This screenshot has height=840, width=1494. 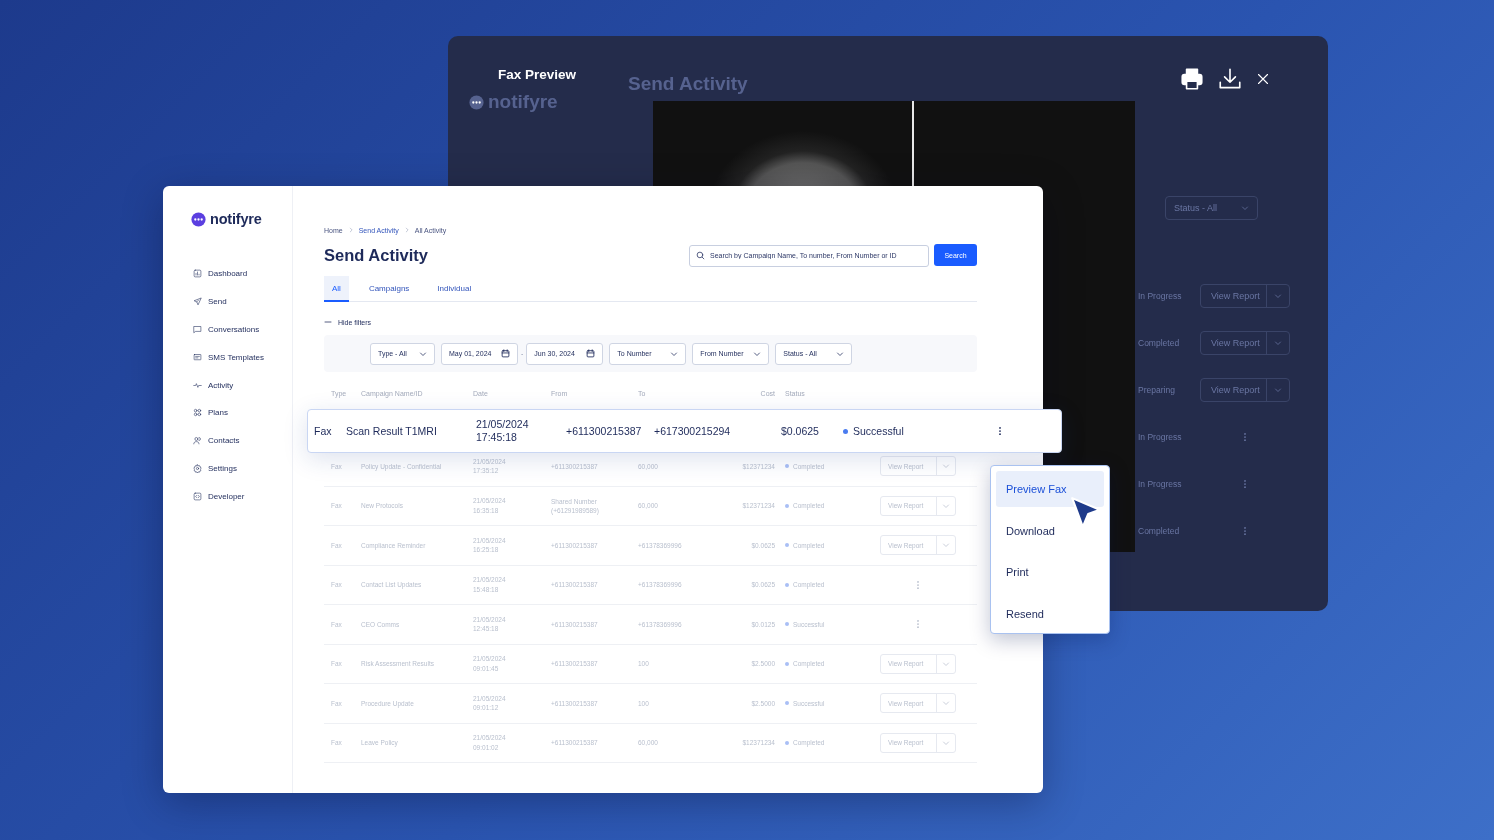 What do you see at coordinates (197, 385) in the screenshot?
I see `pulse-icon` at bounding box center [197, 385].